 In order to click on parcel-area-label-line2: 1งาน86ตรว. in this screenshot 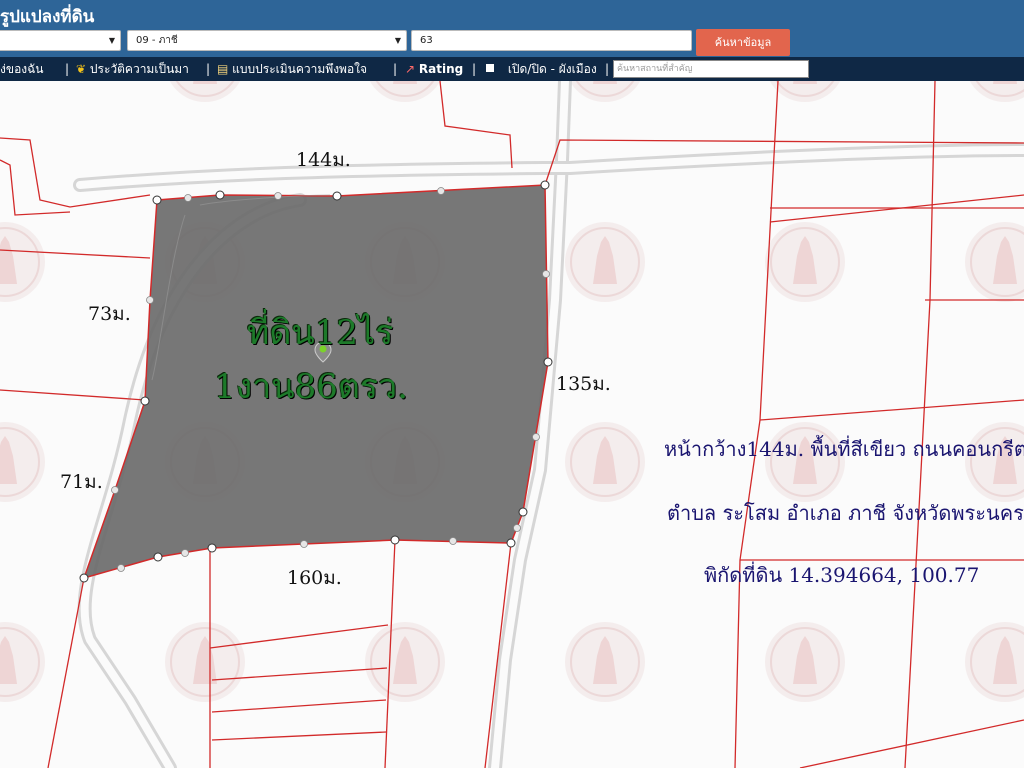, I will do `click(311, 387)`.